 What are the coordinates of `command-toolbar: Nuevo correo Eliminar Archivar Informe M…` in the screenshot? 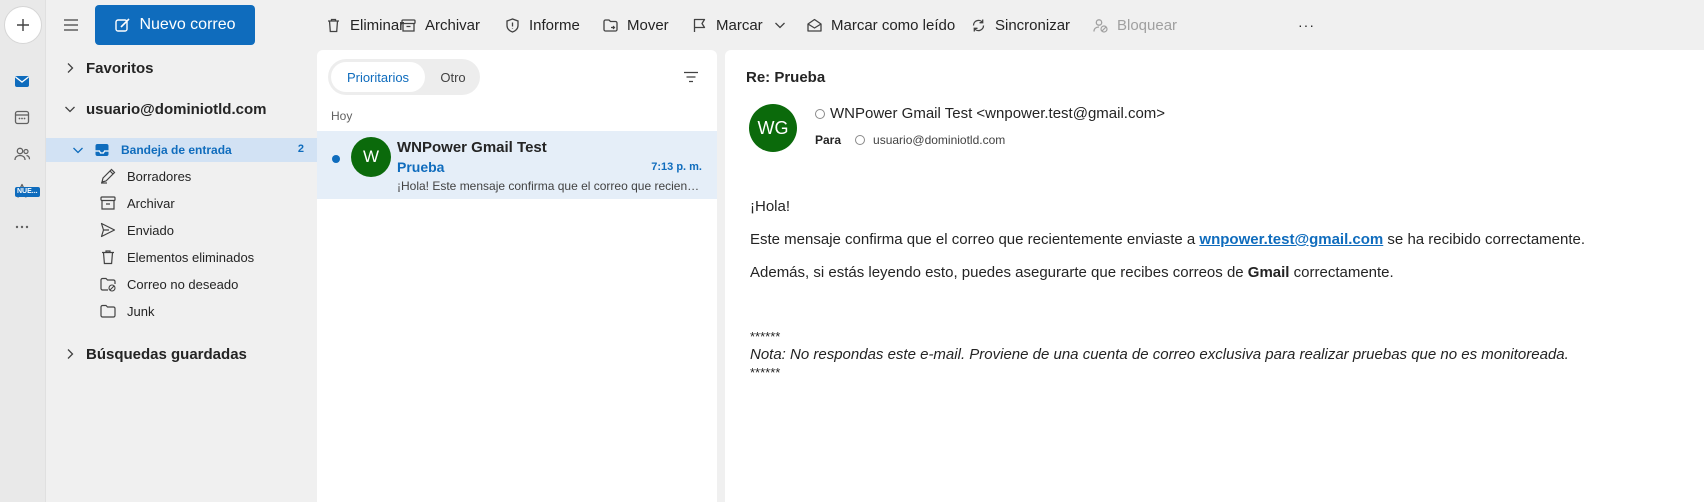 It's located at (875, 25).